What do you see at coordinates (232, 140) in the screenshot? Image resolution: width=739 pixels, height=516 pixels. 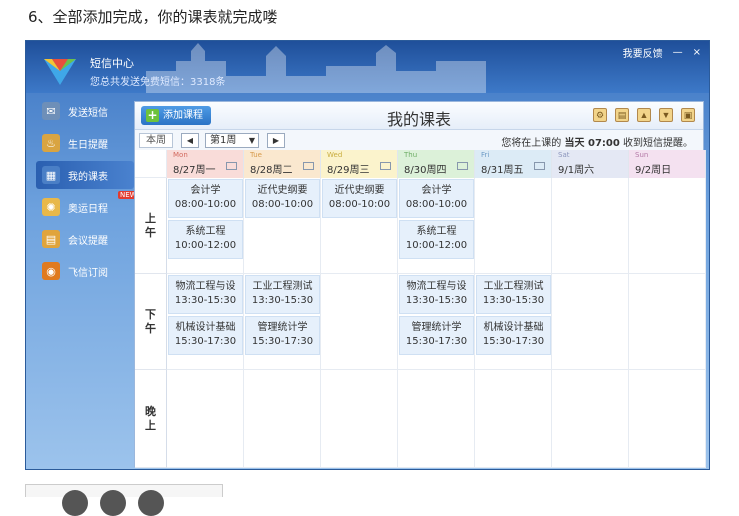 I see `week-select: 第1周 ▼` at bounding box center [232, 140].